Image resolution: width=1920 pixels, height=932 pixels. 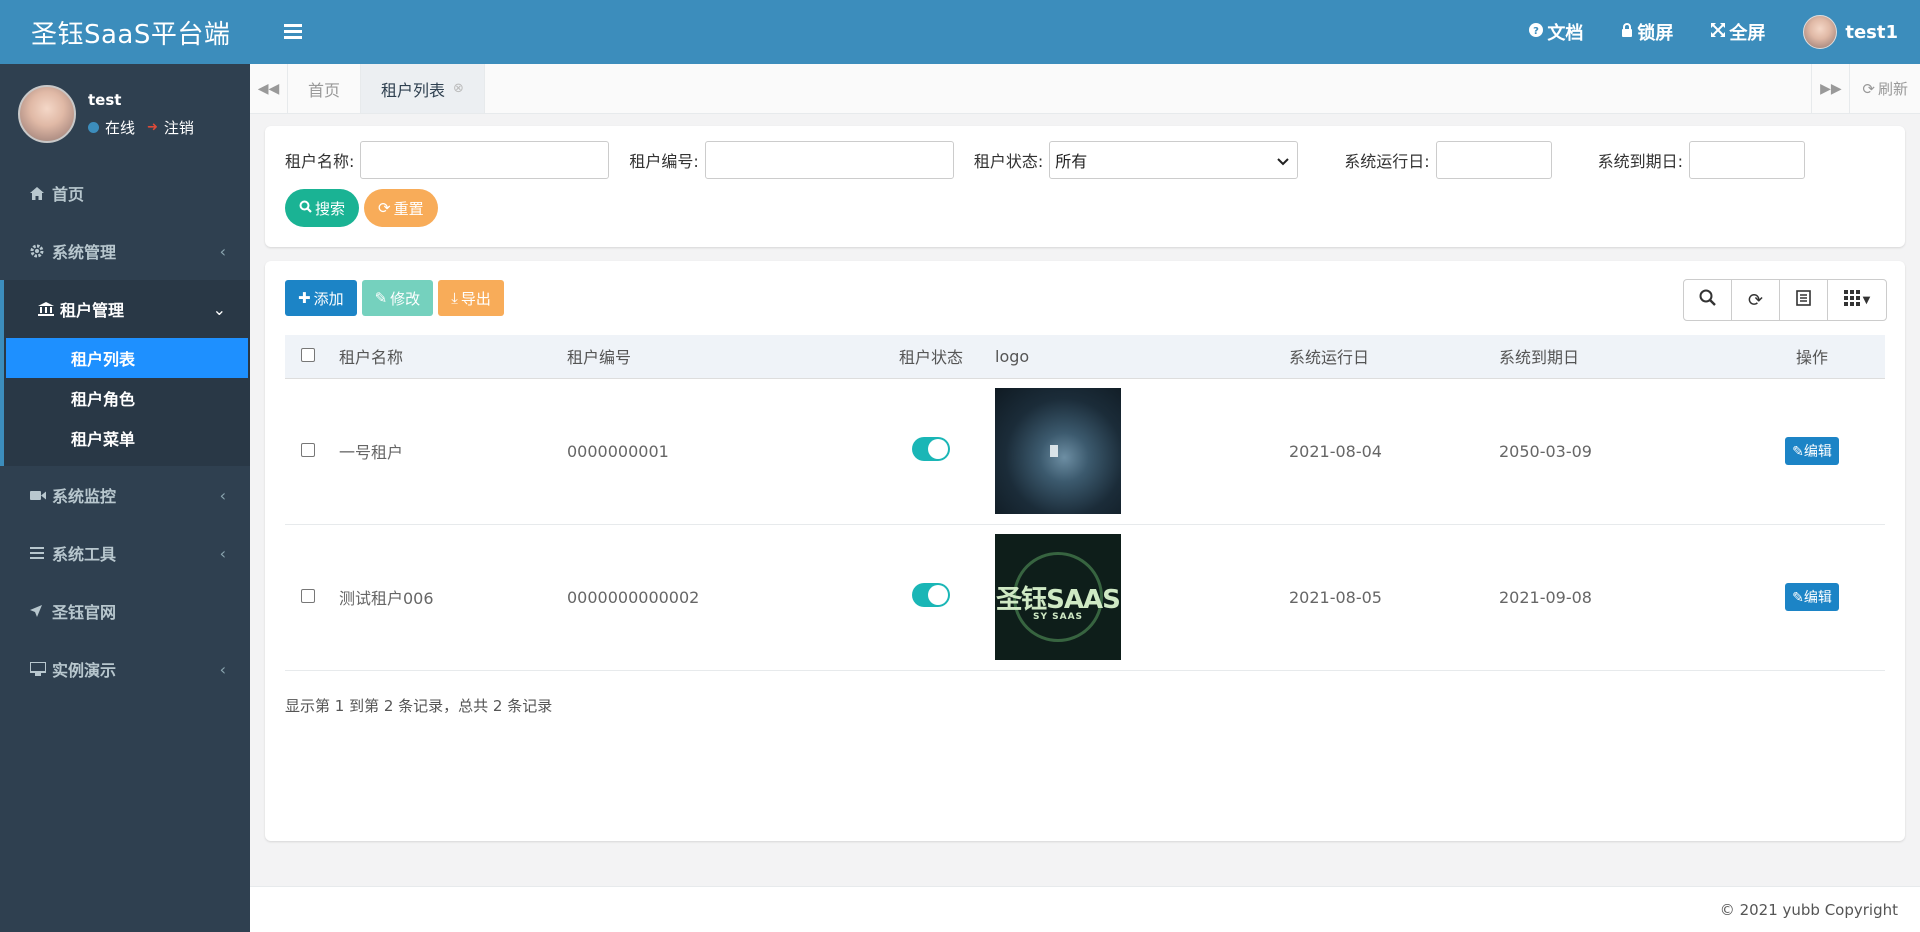 What do you see at coordinates (127, 398) in the screenshot?
I see `submenu-item-tenant-role: 租户角色` at bounding box center [127, 398].